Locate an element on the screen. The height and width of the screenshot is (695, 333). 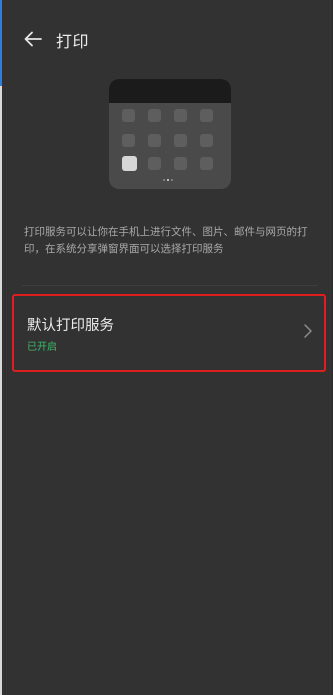
default-print-service-status: 已开启 is located at coordinates (42, 347).